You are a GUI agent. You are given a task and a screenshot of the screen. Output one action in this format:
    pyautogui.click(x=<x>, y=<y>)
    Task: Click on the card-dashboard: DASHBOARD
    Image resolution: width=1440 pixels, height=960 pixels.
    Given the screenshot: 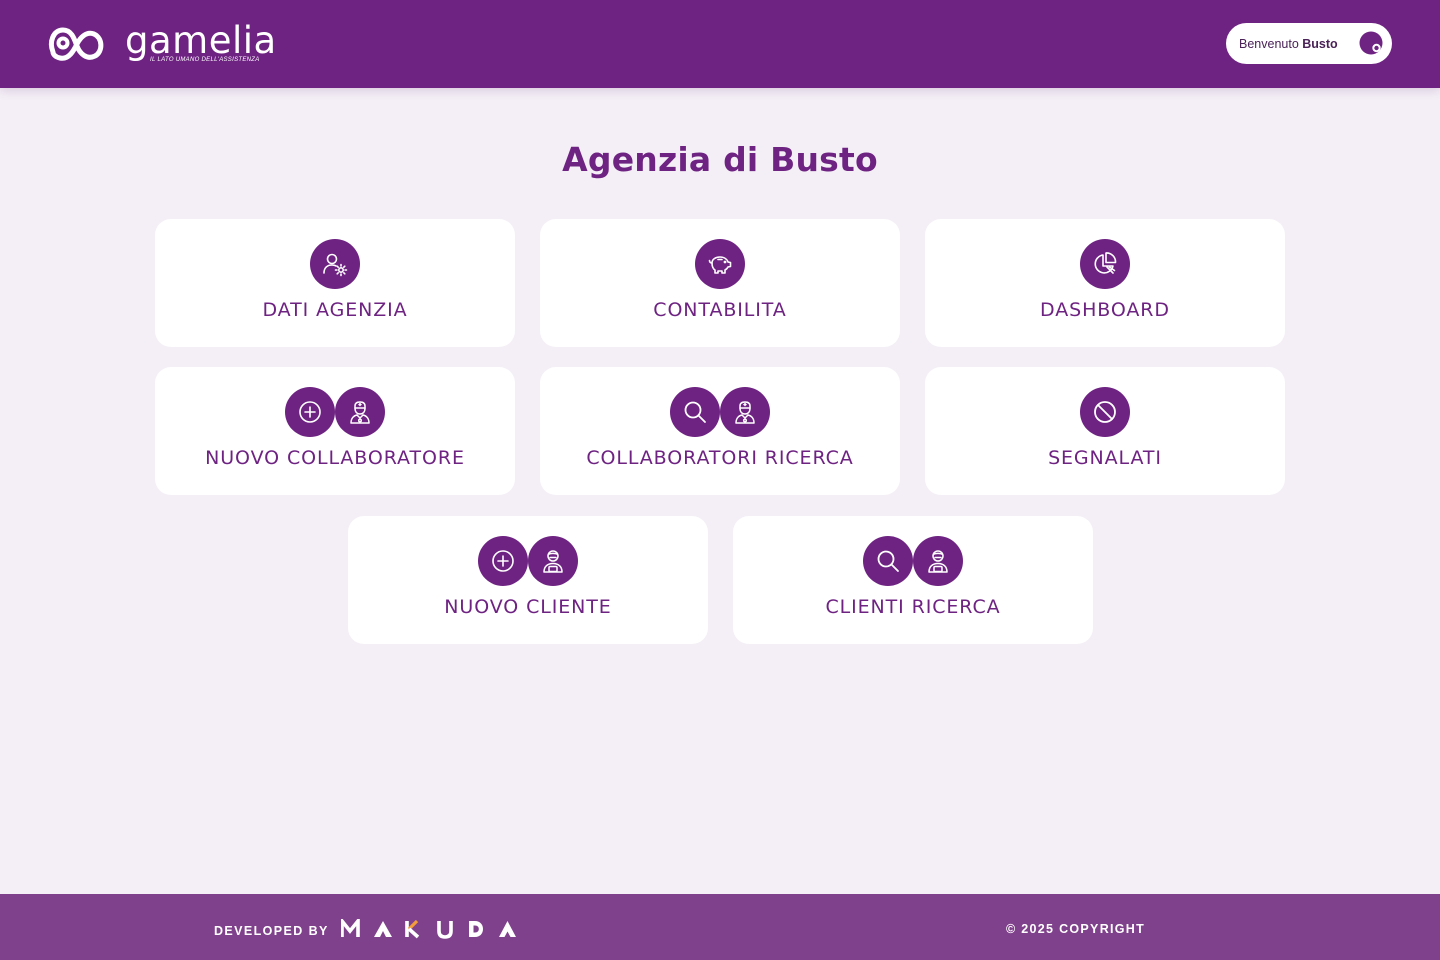 What is the action you would take?
    pyautogui.click(x=1105, y=283)
    